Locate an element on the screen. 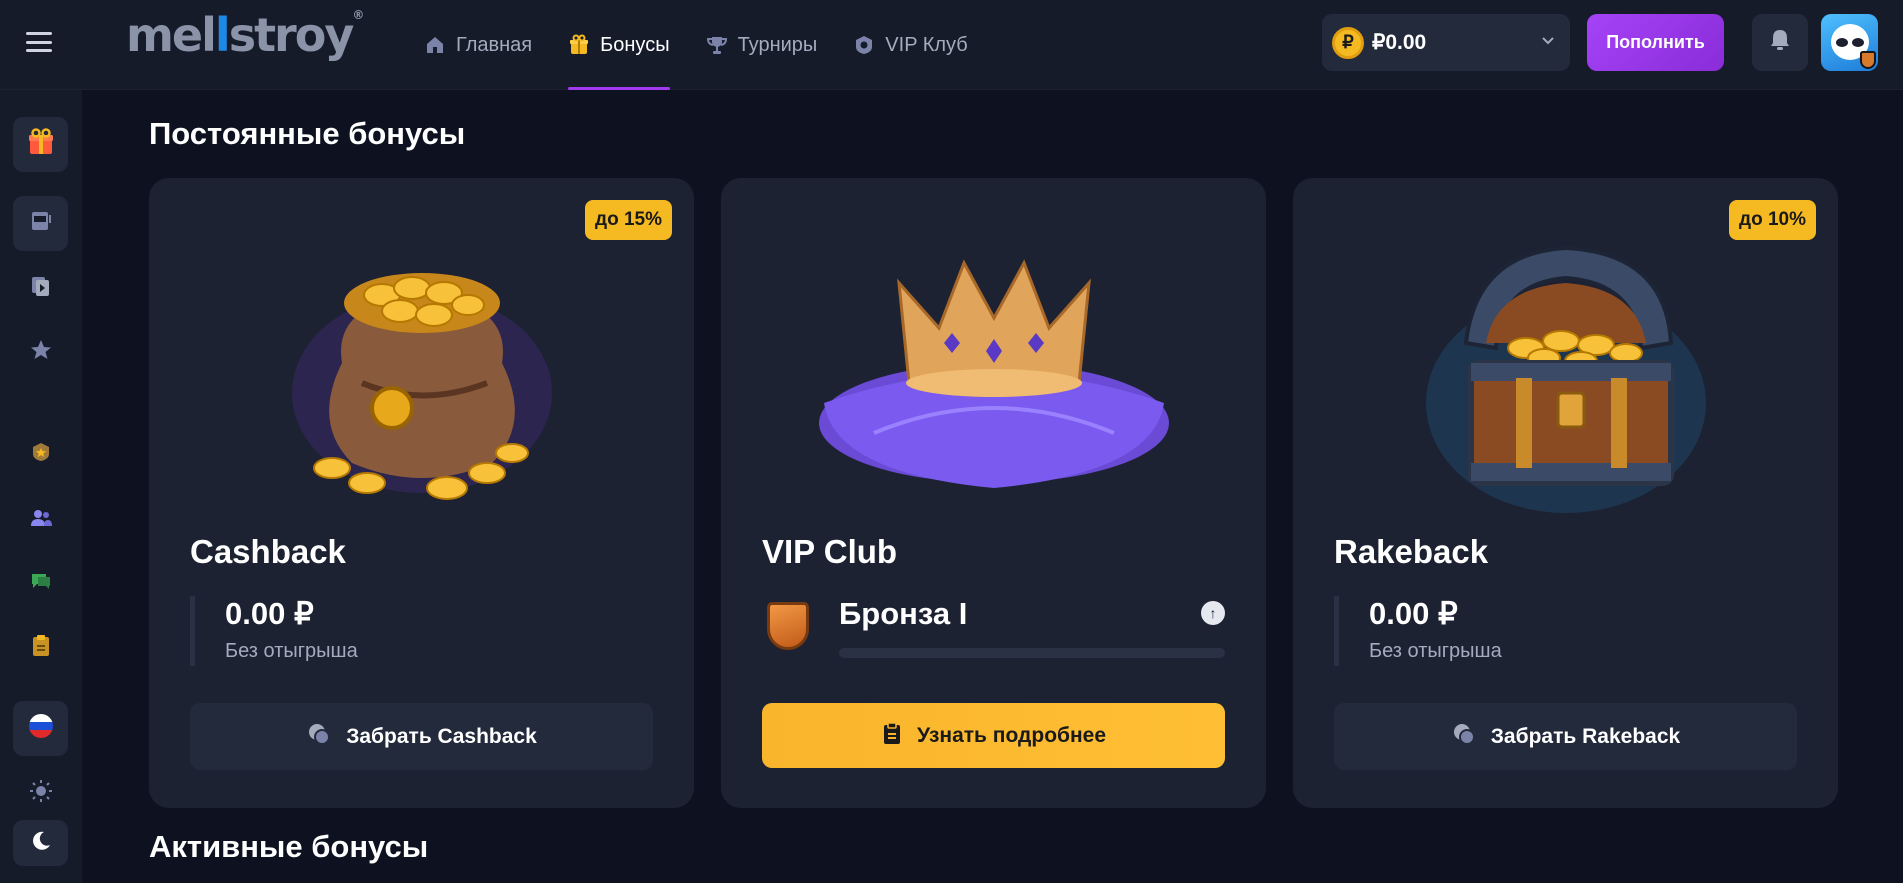 The width and height of the screenshot is (1903, 883). cashback-amount: 0.00 ₽ is located at coordinates (269, 613).